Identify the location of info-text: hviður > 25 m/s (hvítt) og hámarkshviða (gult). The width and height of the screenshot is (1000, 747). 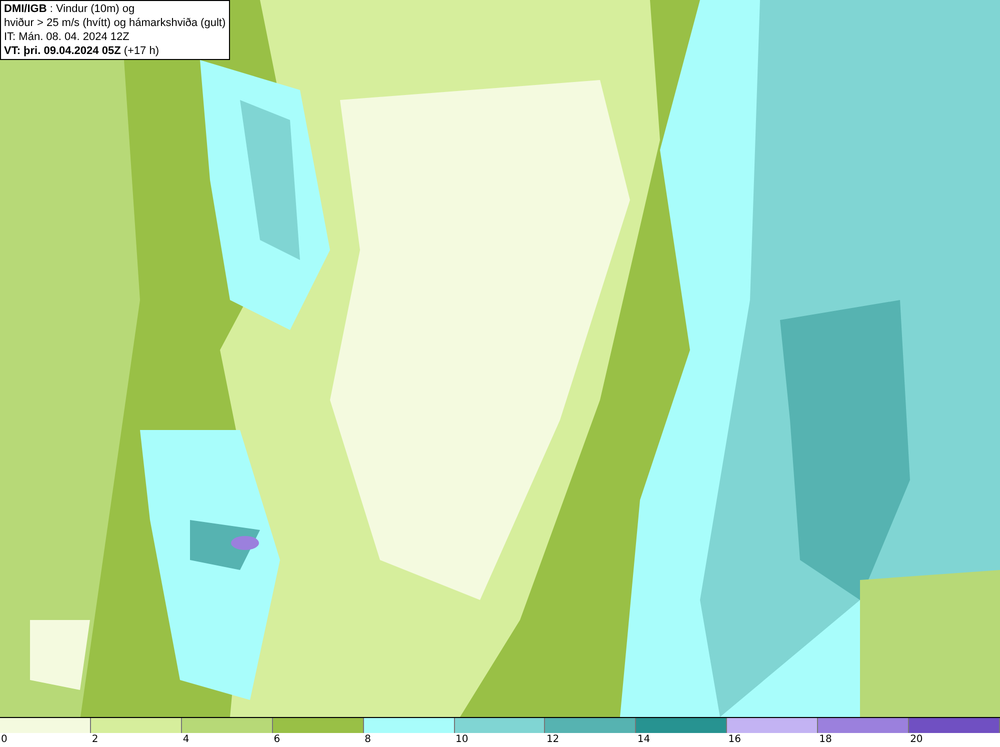
(115, 23).